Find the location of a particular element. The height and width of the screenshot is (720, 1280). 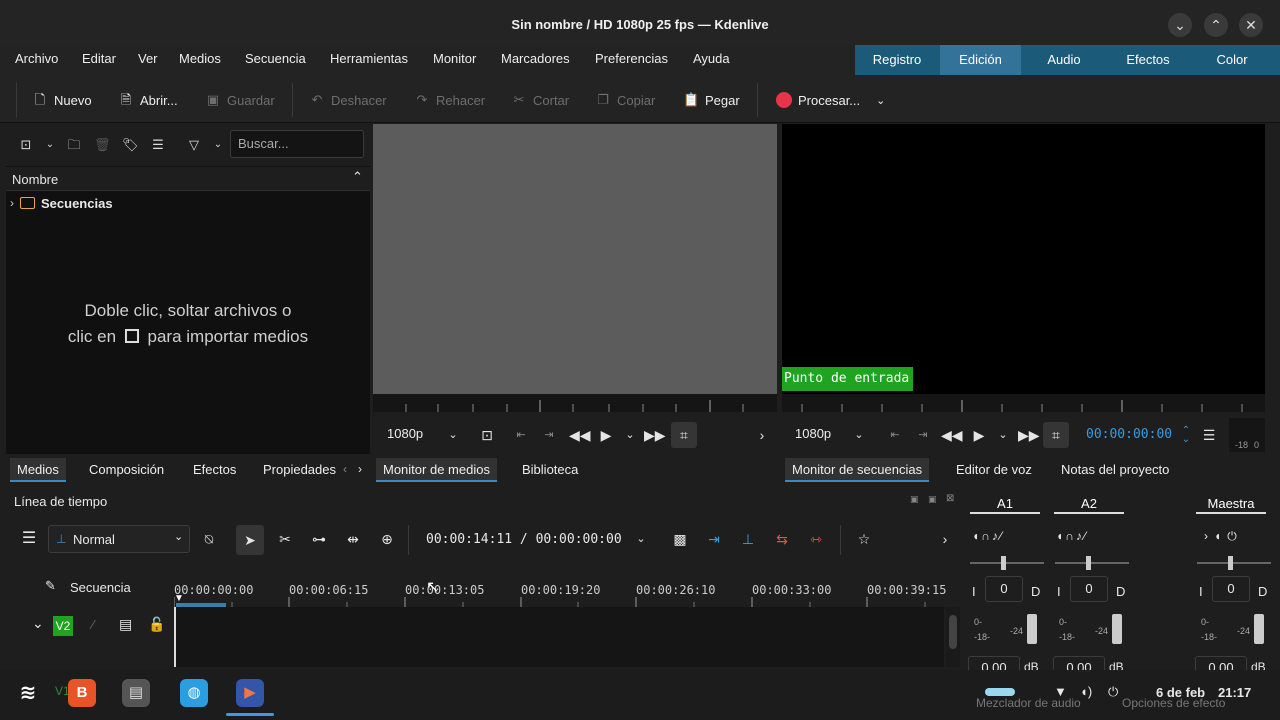

mixer-a1-controls-icon: ◖∩♪⁄ is located at coordinates (988, 536).